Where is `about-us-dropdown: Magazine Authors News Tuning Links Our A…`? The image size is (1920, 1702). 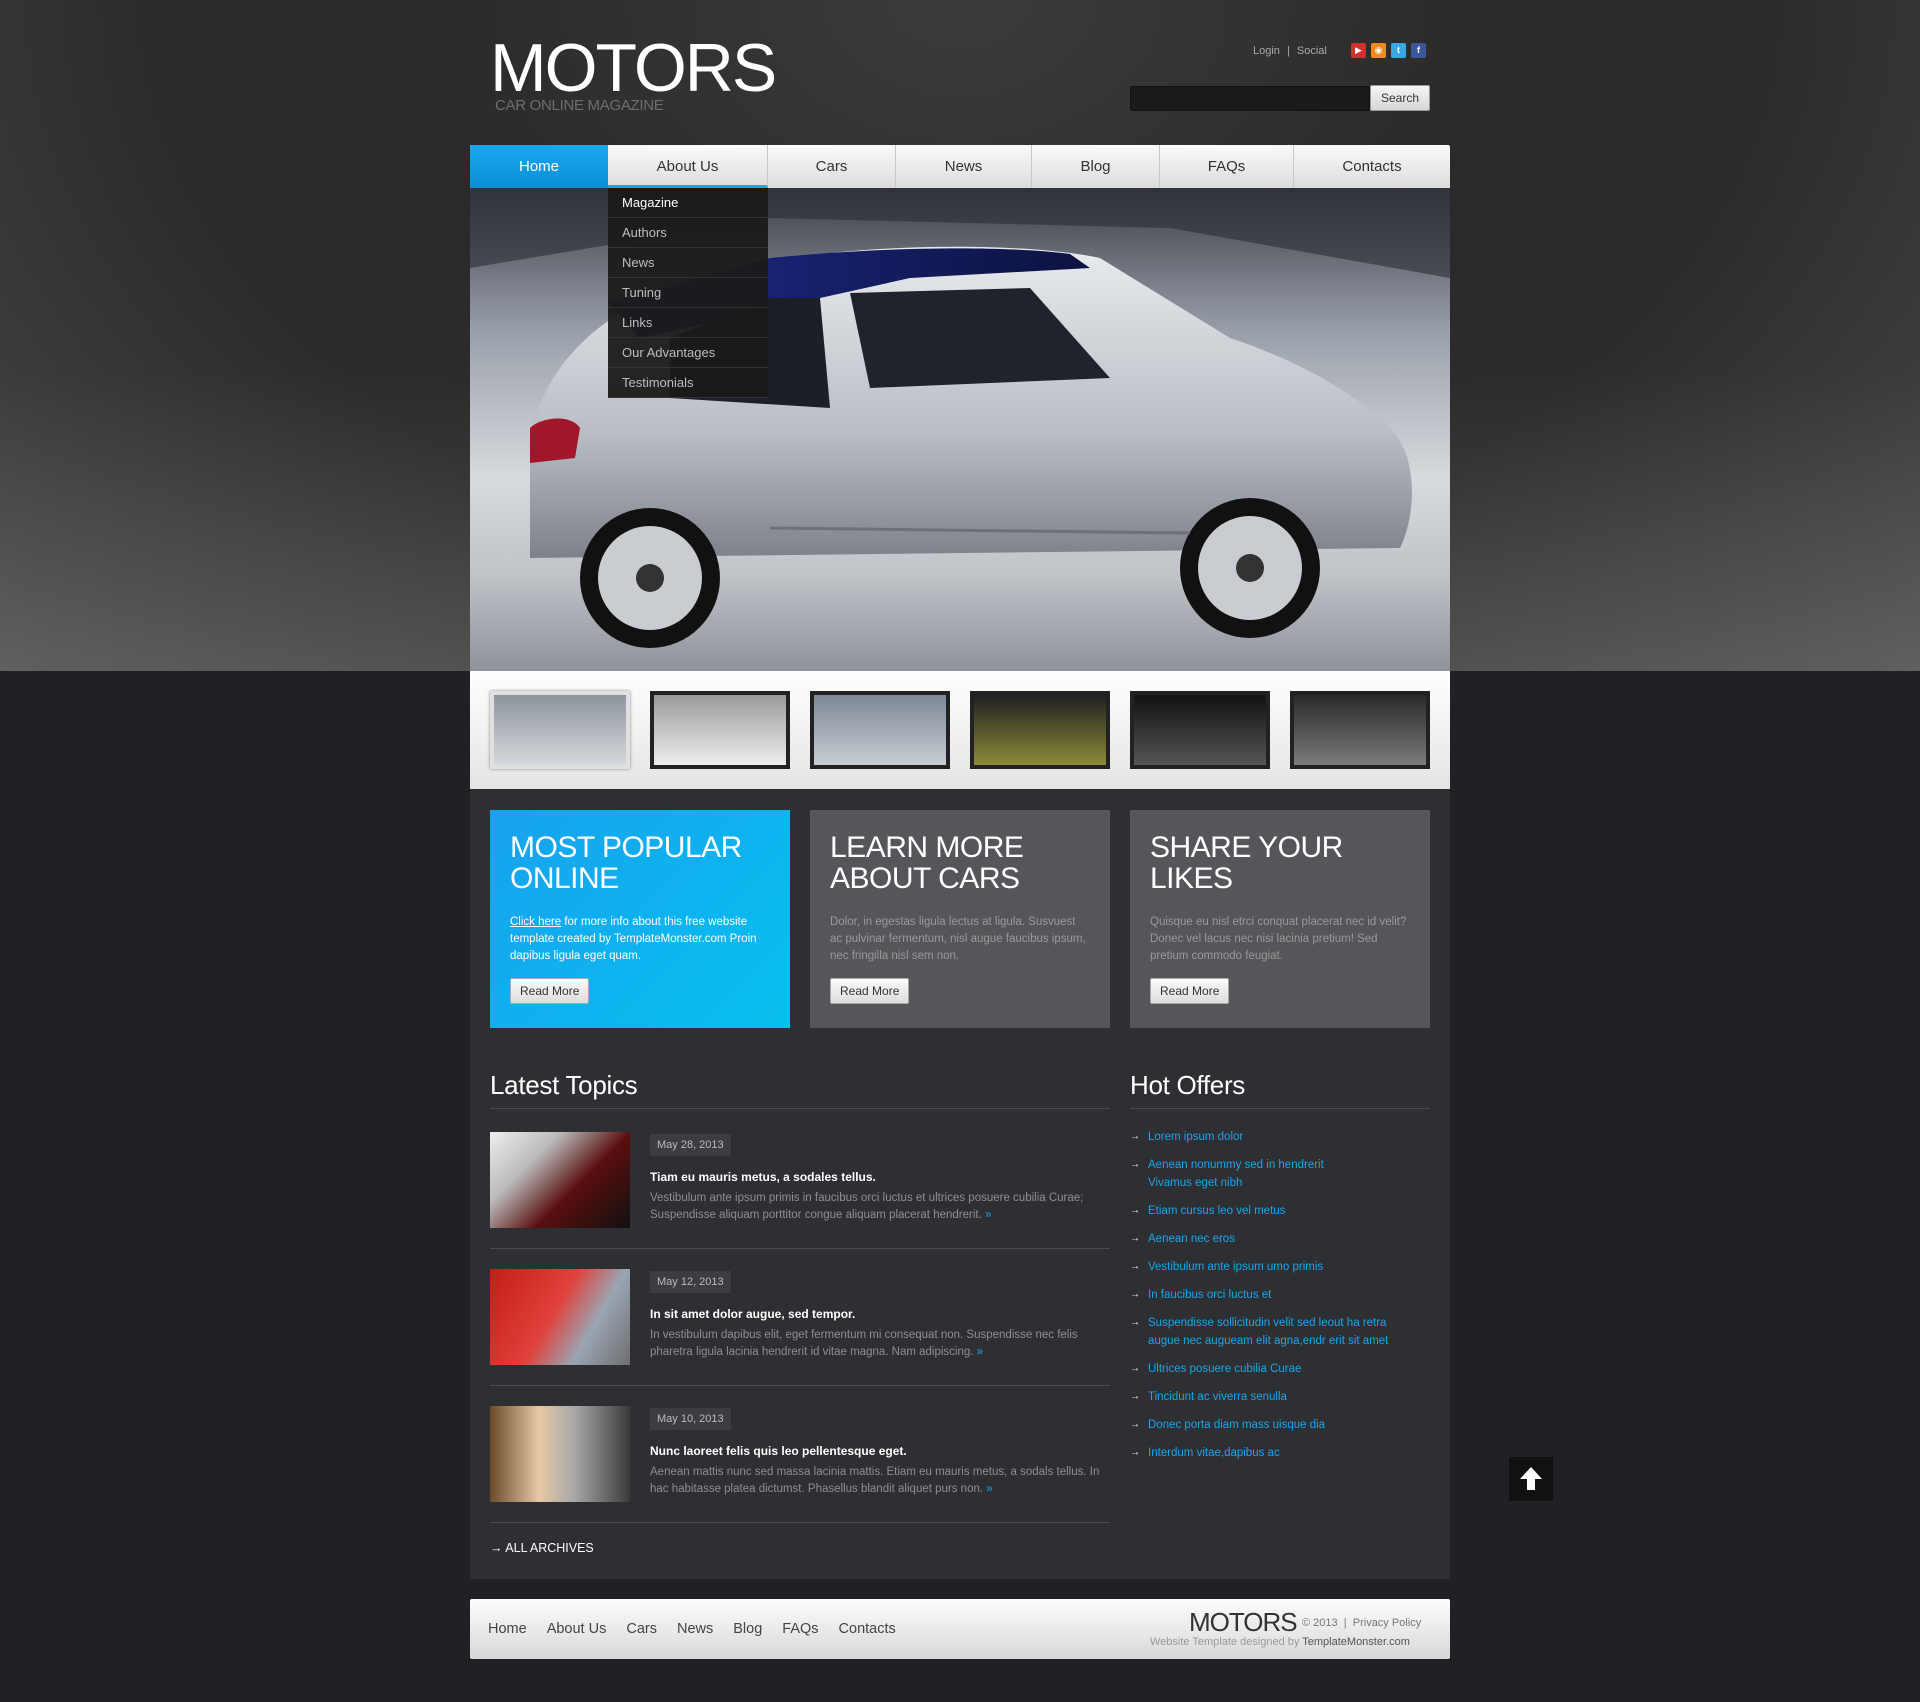
about-us-dropdown: Magazine Authors News Tuning Links Our A… is located at coordinates (688, 293).